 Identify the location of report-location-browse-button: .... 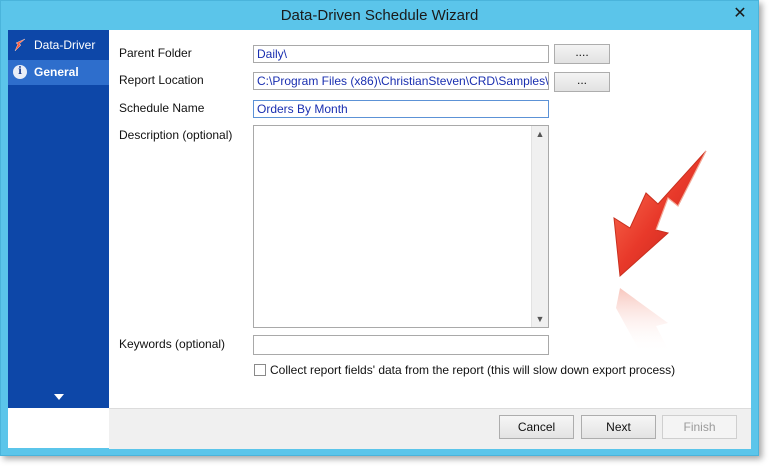
(582, 82).